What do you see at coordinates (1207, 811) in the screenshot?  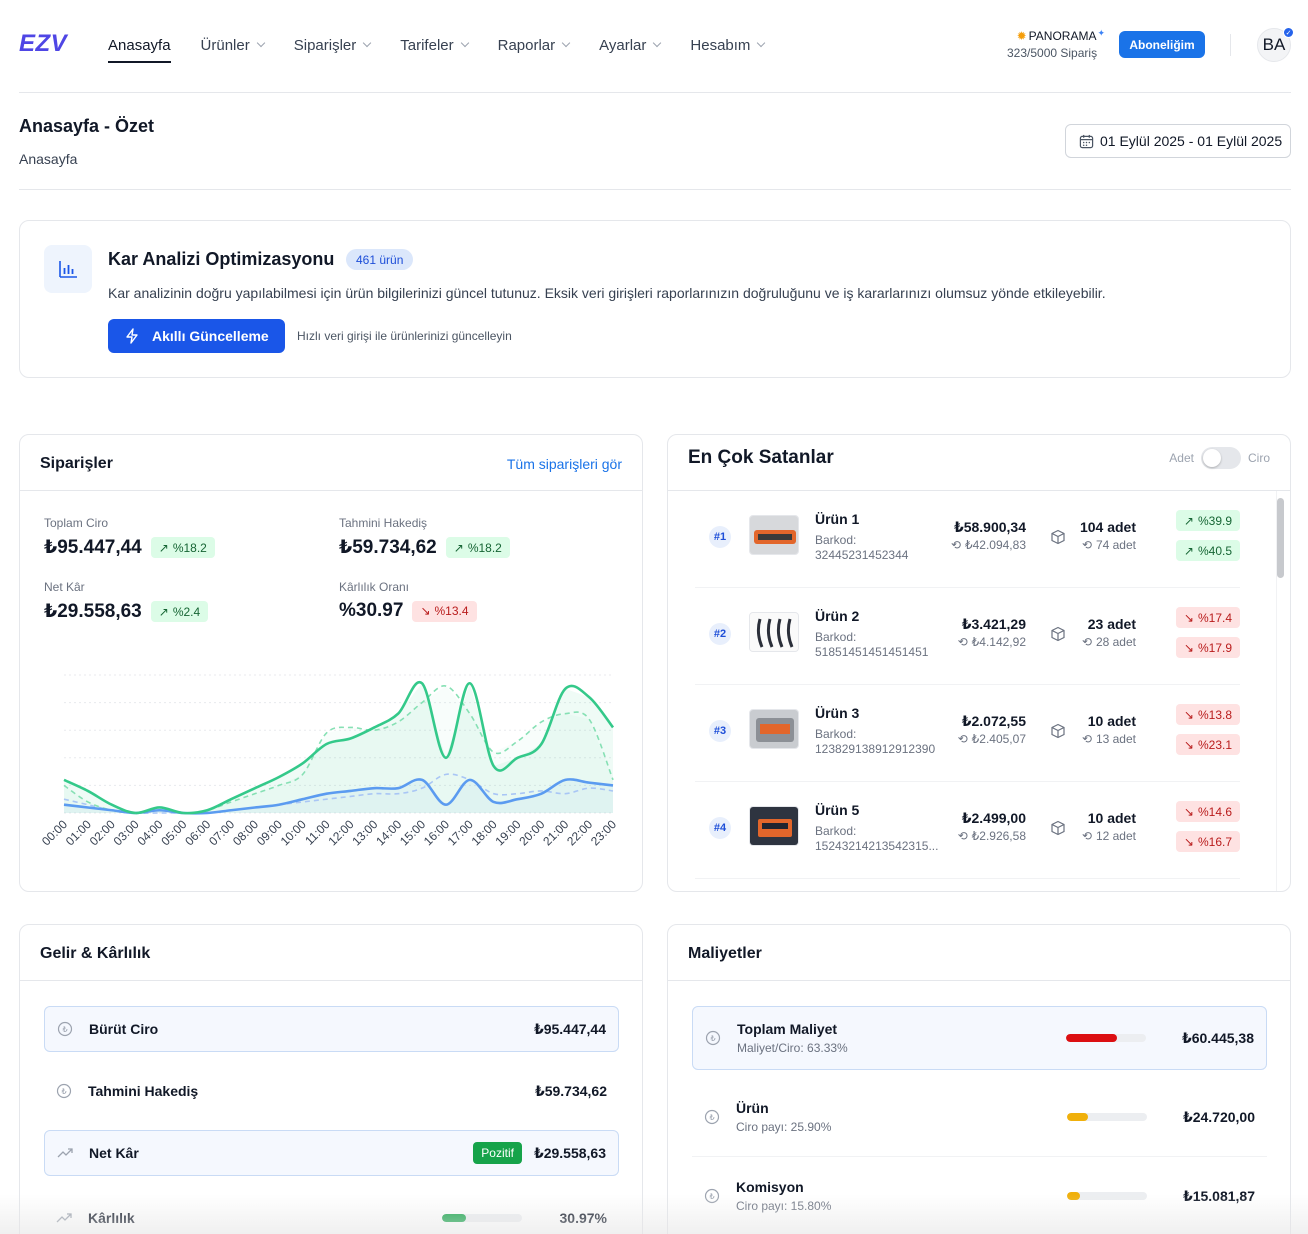 I see `revenue-change-chip: ↘ %14.6` at bounding box center [1207, 811].